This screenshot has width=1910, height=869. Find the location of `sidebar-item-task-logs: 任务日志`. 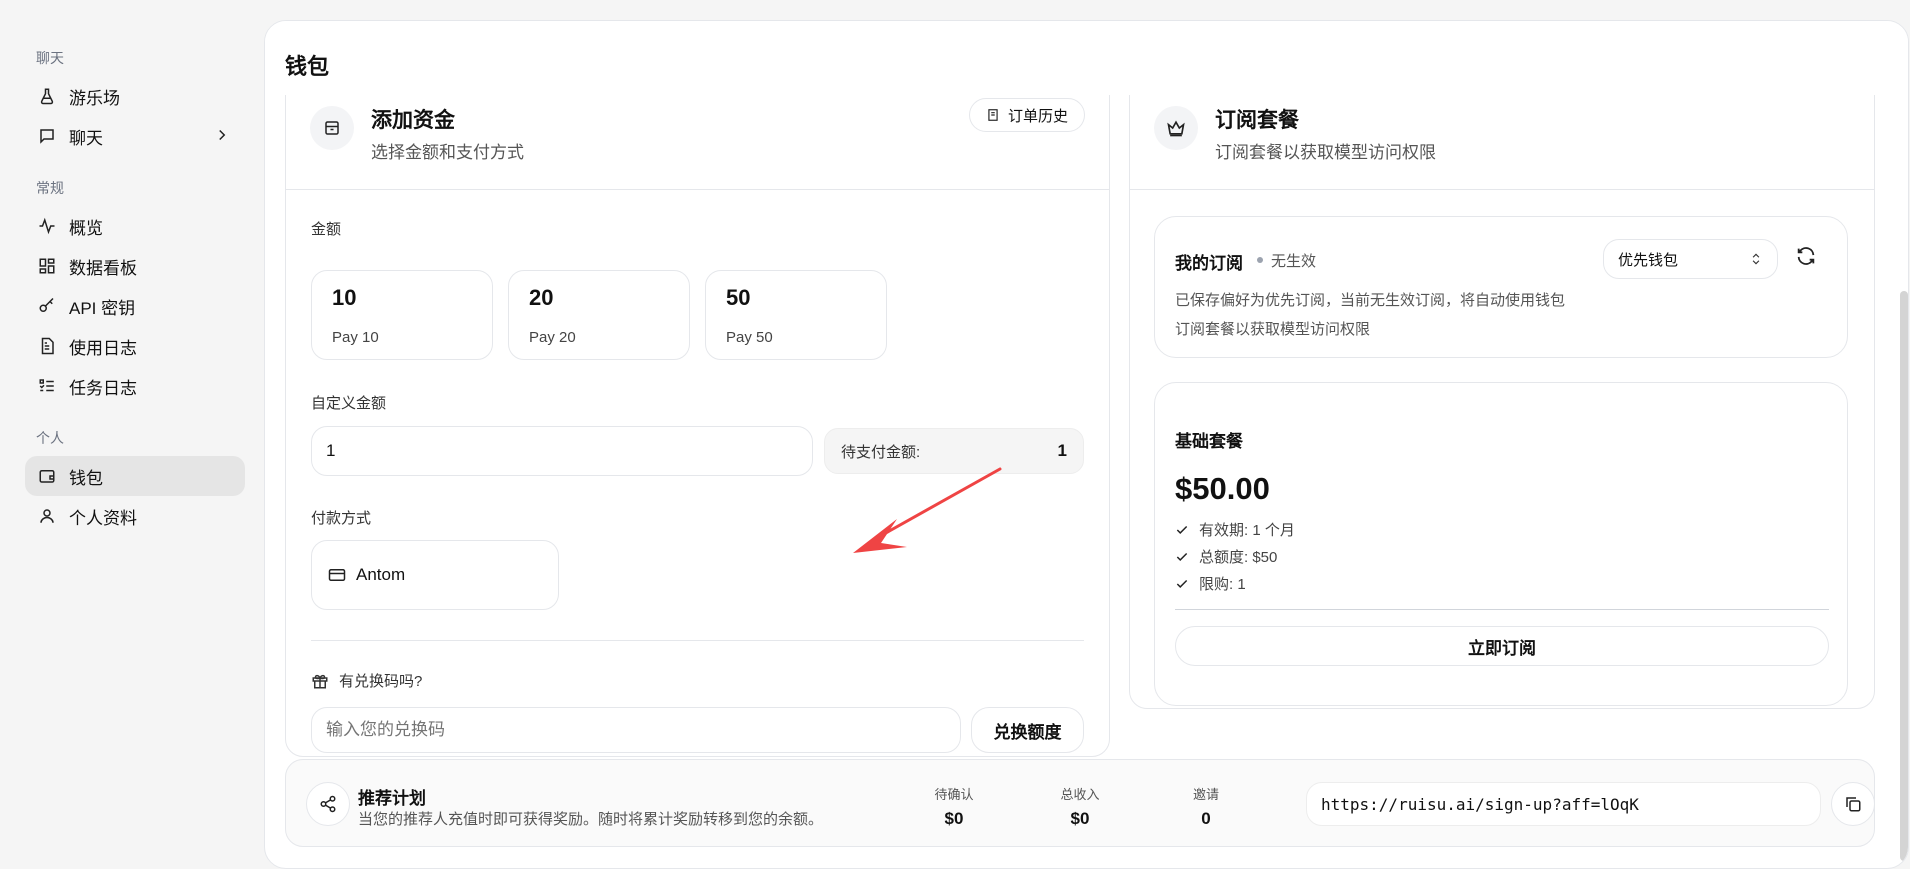

sidebar-item-task-logs: 任务日志 is located at coordinates (135, 386).